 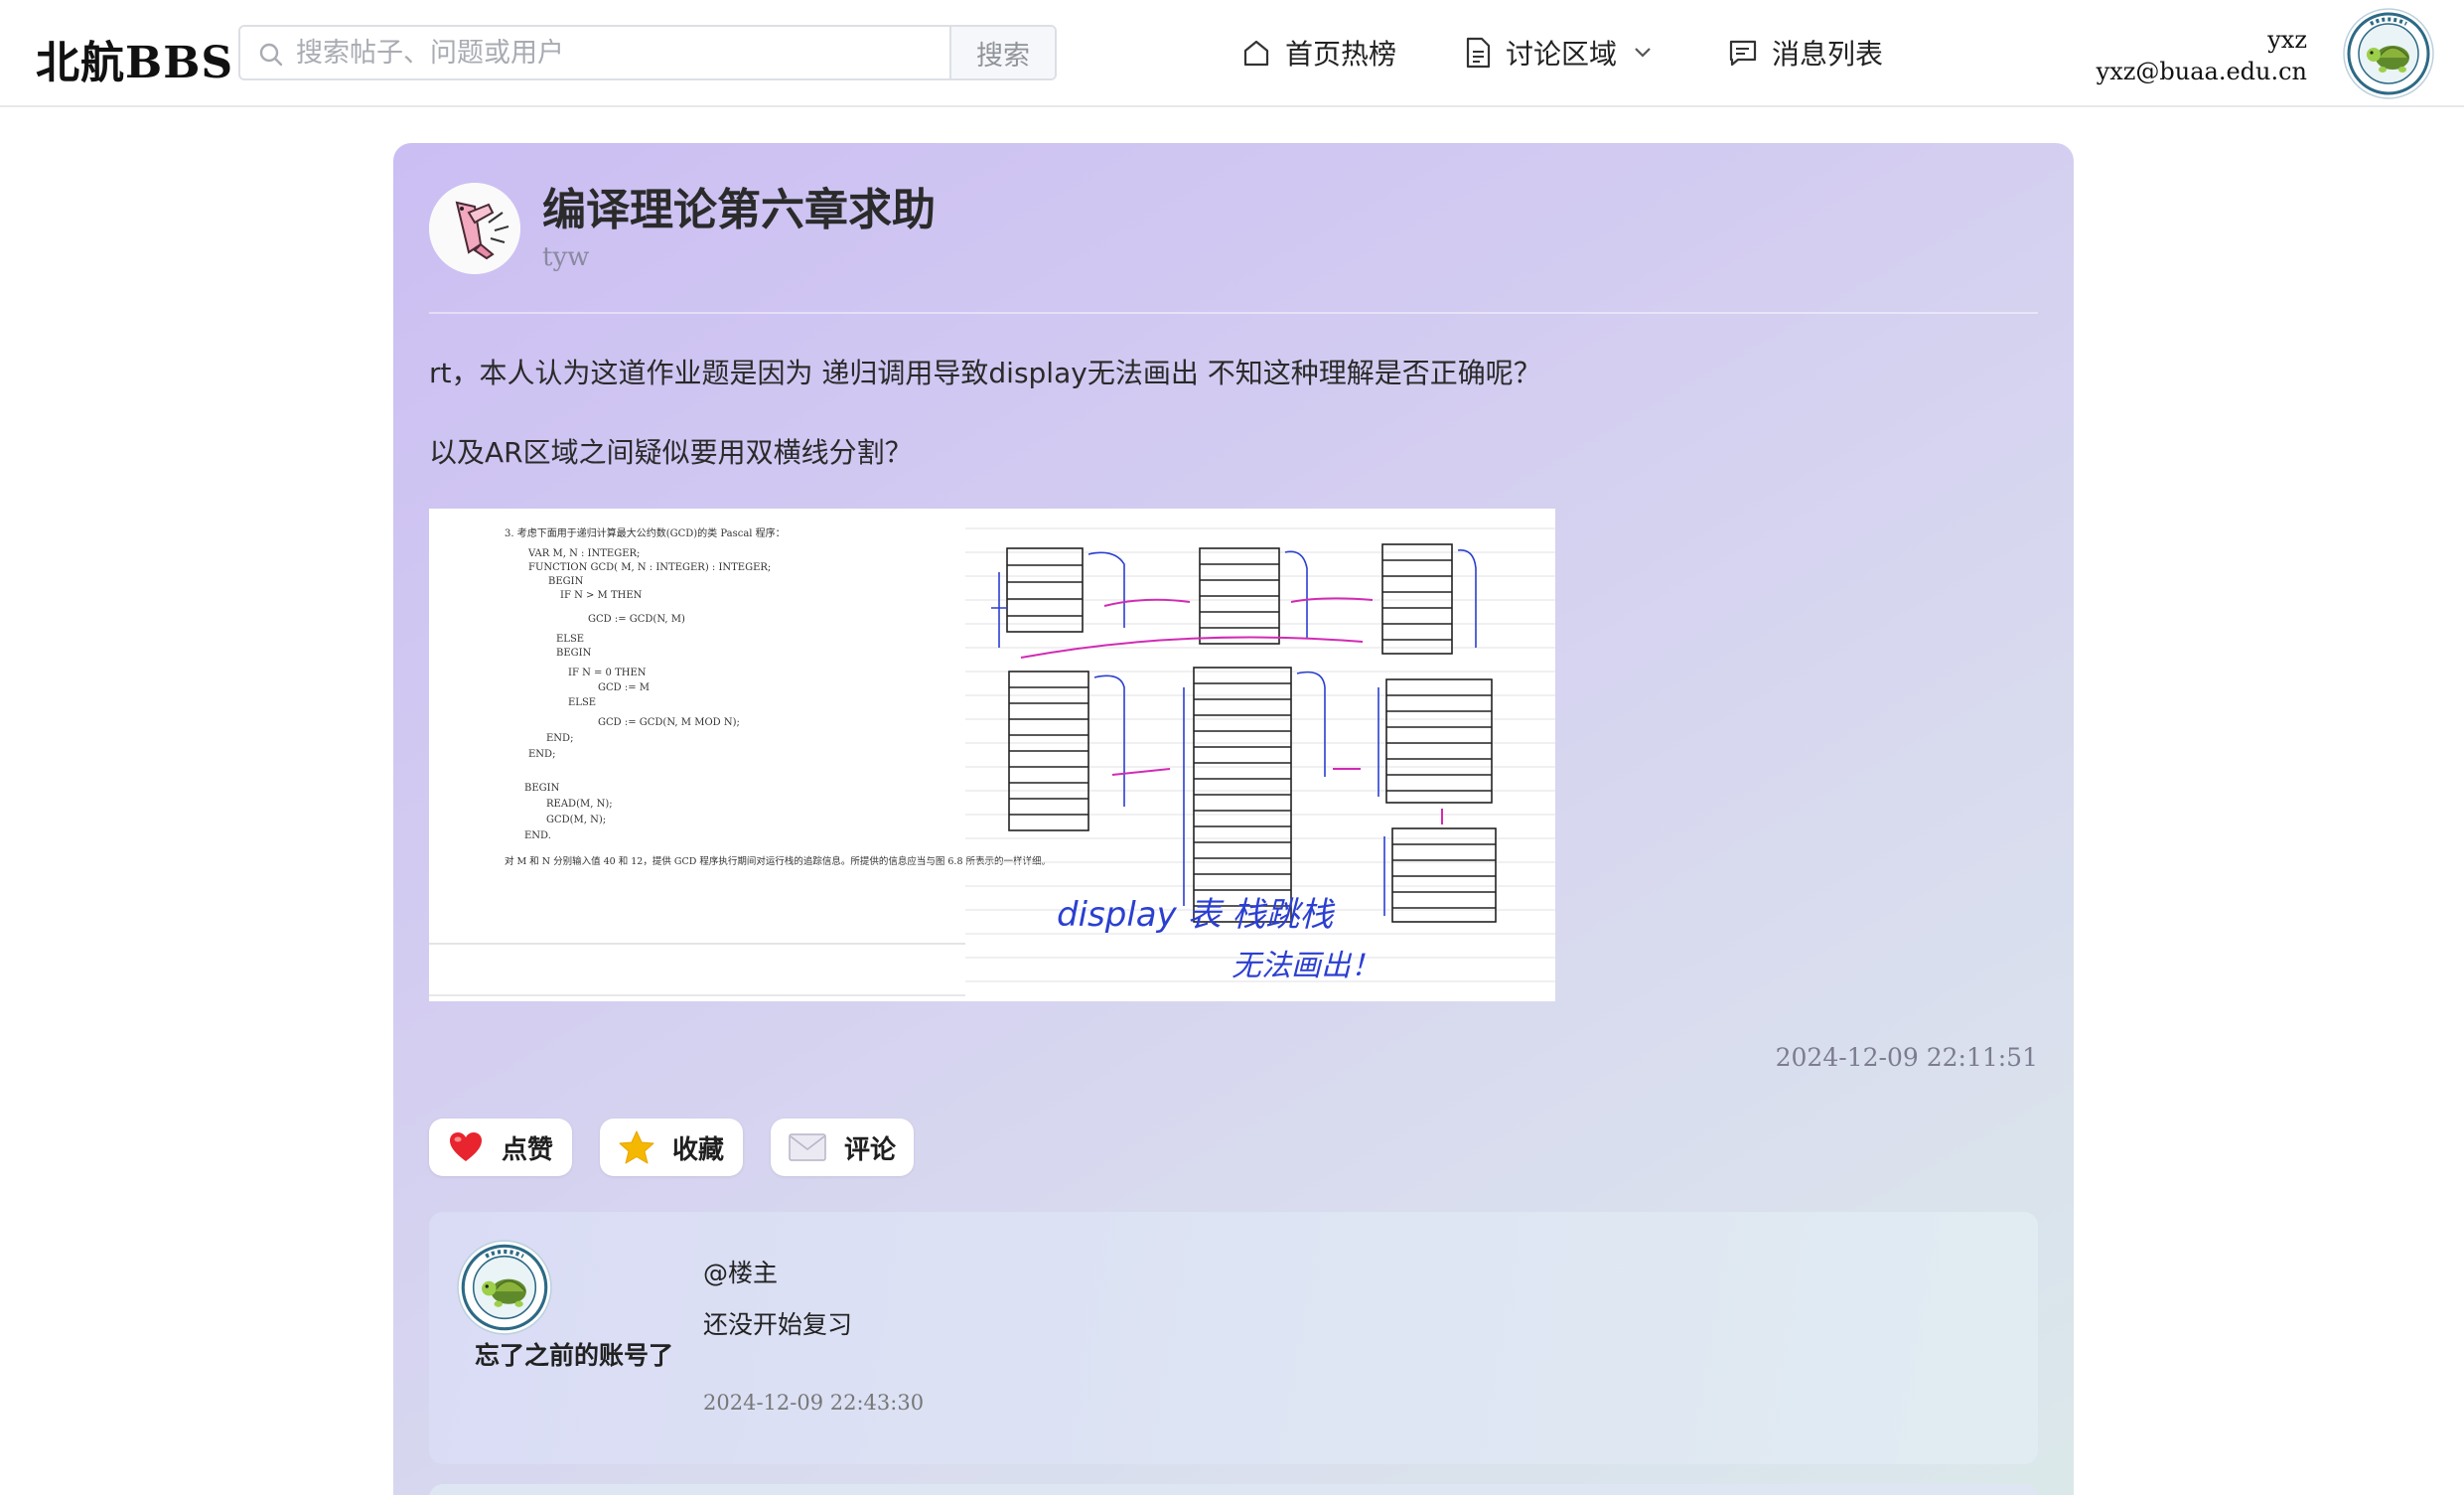 I want to click on message-icon, so click(x=1743, y=53).